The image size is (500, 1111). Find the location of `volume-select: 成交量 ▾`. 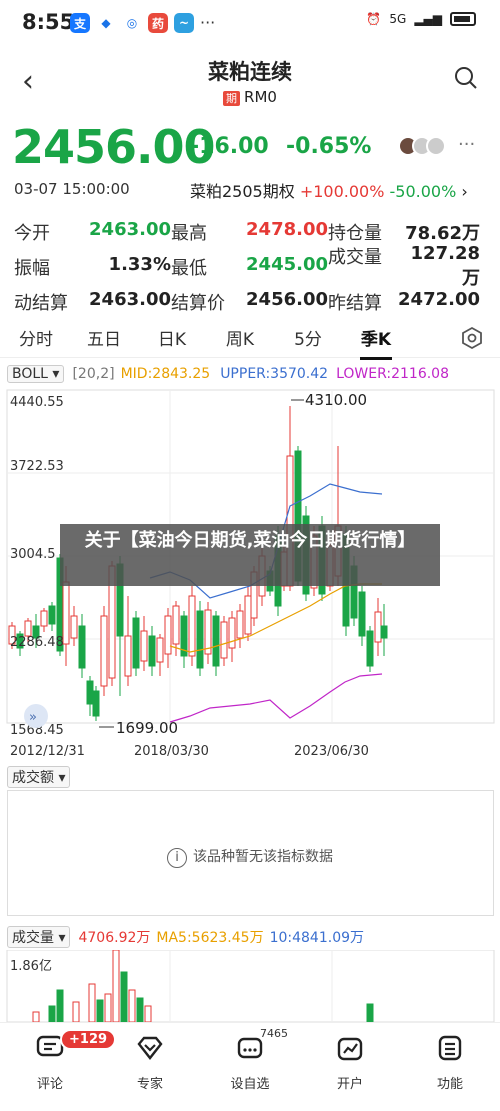

volume-select: 成交量 ▾ is located at coordinates (39, 937).